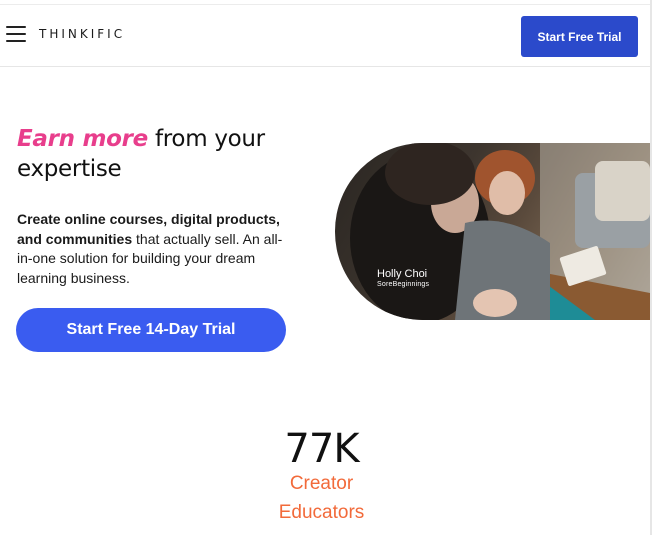 The height and width of the screenshot is (535, 652). I want to click on headline-accent: Earn more, so click(82, 139).